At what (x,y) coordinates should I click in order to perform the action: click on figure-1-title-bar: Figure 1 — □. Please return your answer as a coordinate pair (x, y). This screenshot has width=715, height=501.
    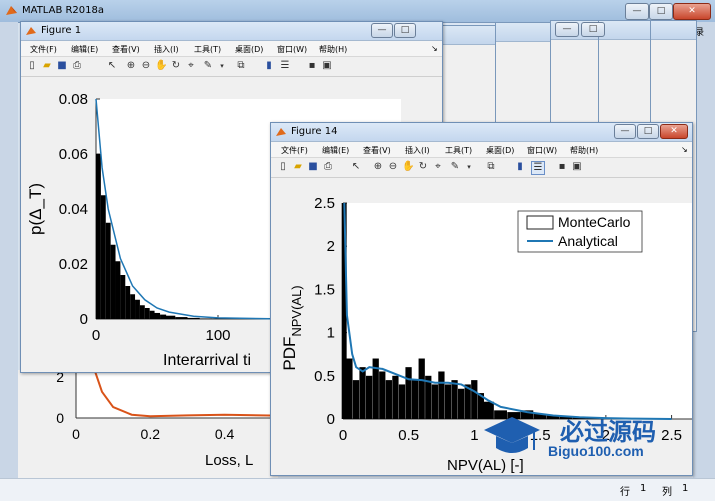
    Looking at the image, I should click on (231, 31).